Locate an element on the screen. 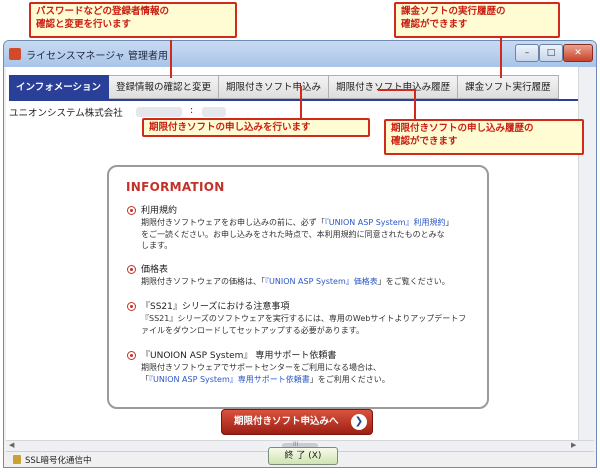  info-item-text: ァイルをダウンロードしてセットアップする必要があります。 is located at coordinates (252, 330).